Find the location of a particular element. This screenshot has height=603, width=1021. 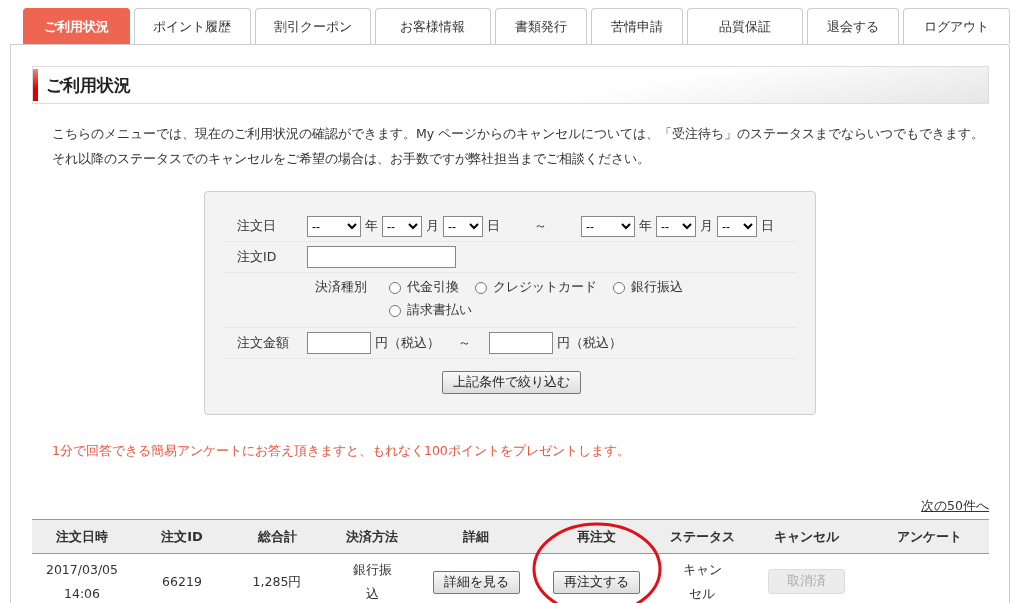

nav-tab: 書類発行 is located at coordinates (540, 26).